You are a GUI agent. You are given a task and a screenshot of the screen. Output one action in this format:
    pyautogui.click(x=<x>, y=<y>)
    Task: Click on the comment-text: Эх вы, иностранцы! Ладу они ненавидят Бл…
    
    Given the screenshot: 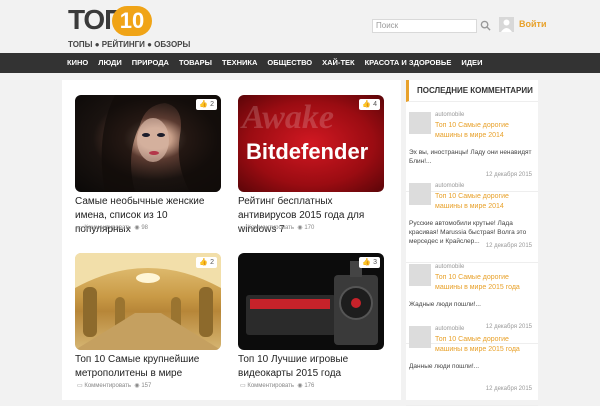 What is the action you would take?
    pyautogui.click(x=470, y=157)
    